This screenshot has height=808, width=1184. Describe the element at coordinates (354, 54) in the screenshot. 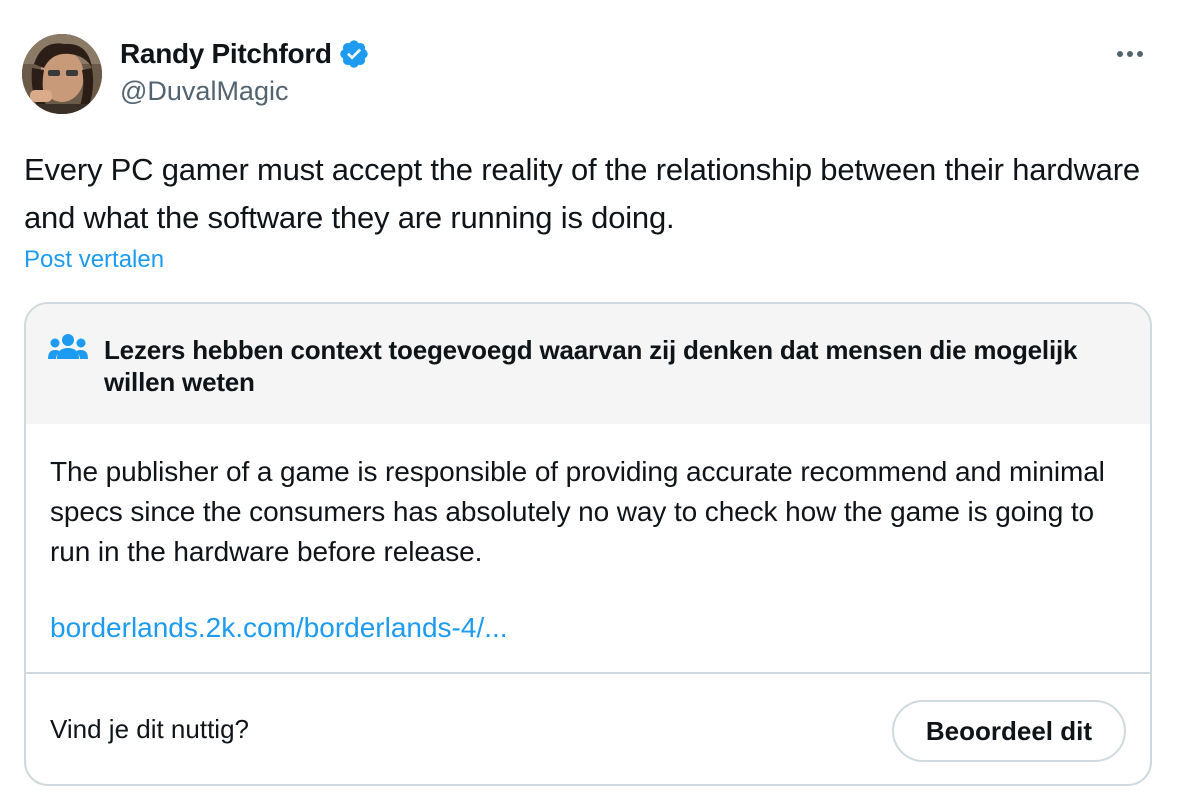

I see `verified-badge-icon` at that location.